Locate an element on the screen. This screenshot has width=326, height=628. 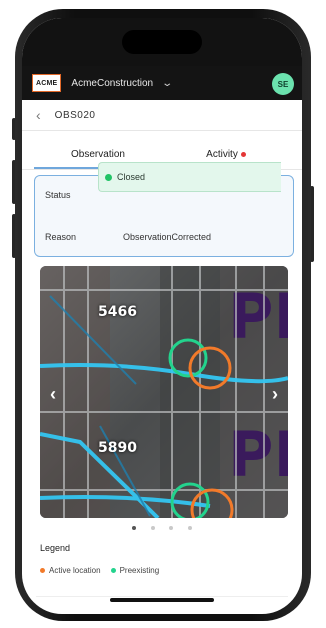
project-selector: AcmeConstruction is located at coordinates (112, 83).